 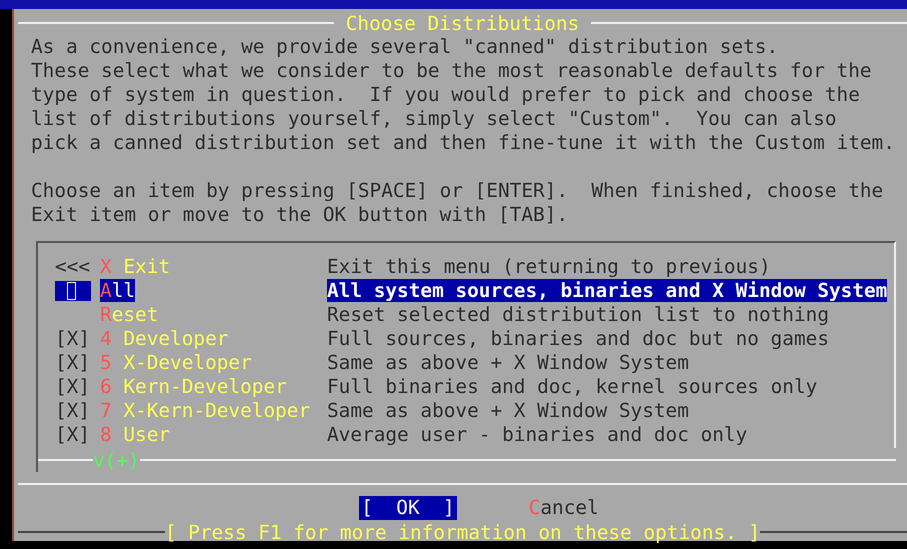 I want to click on message-text: pick a canned distribution set and then fine-tune it with the Custom item., so click(x=463, y=143).